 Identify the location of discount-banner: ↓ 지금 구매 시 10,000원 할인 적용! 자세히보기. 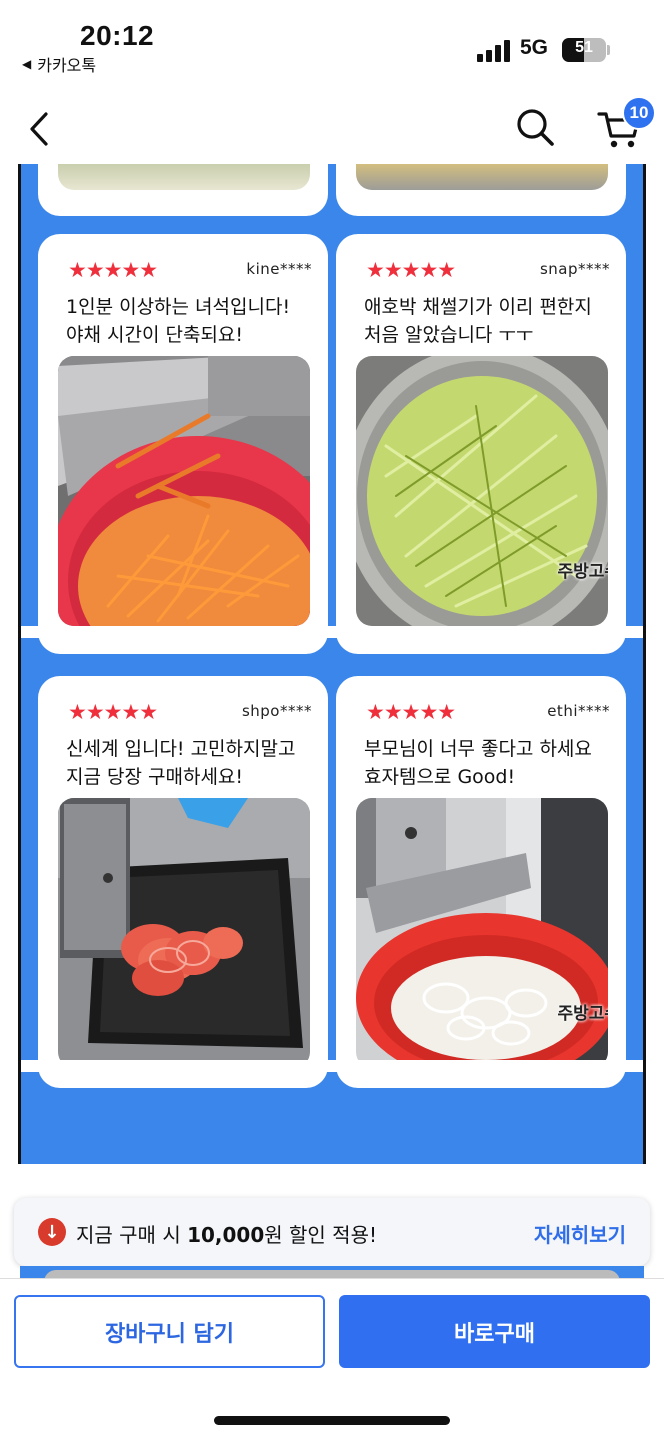
(332, 1232).